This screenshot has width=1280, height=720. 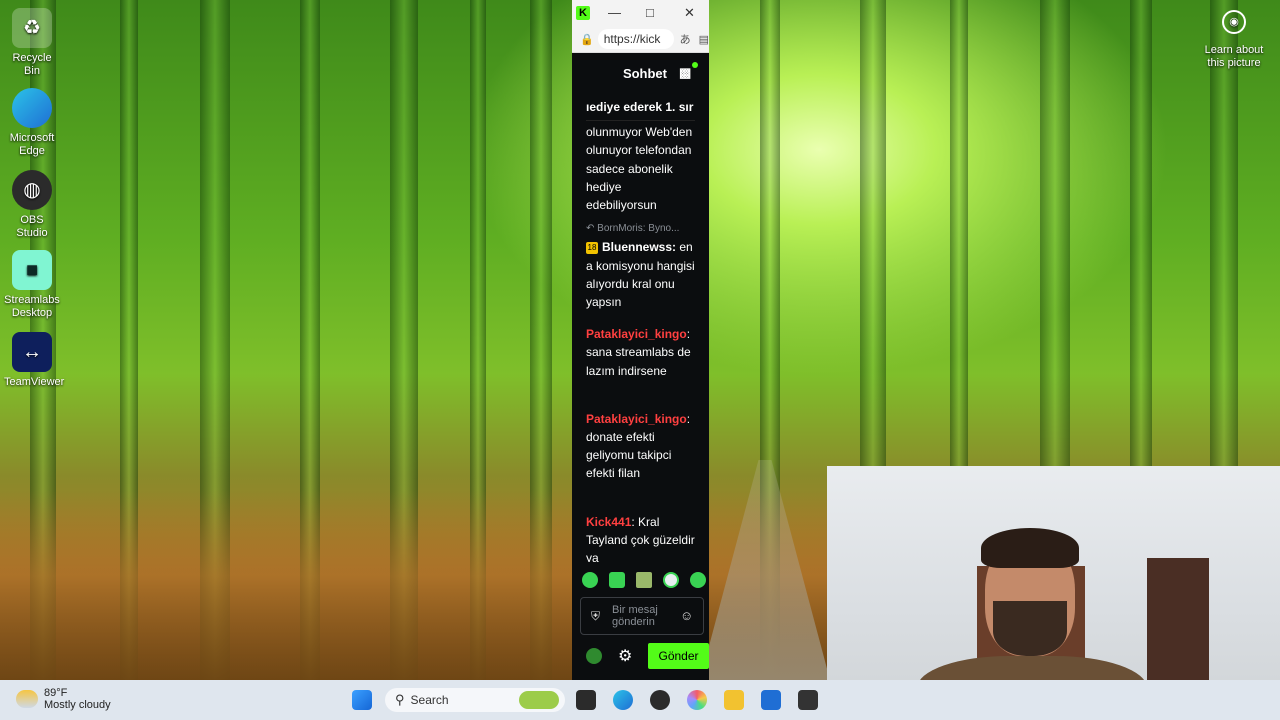 I want to click on start-icon, so click(x=362, y=700).